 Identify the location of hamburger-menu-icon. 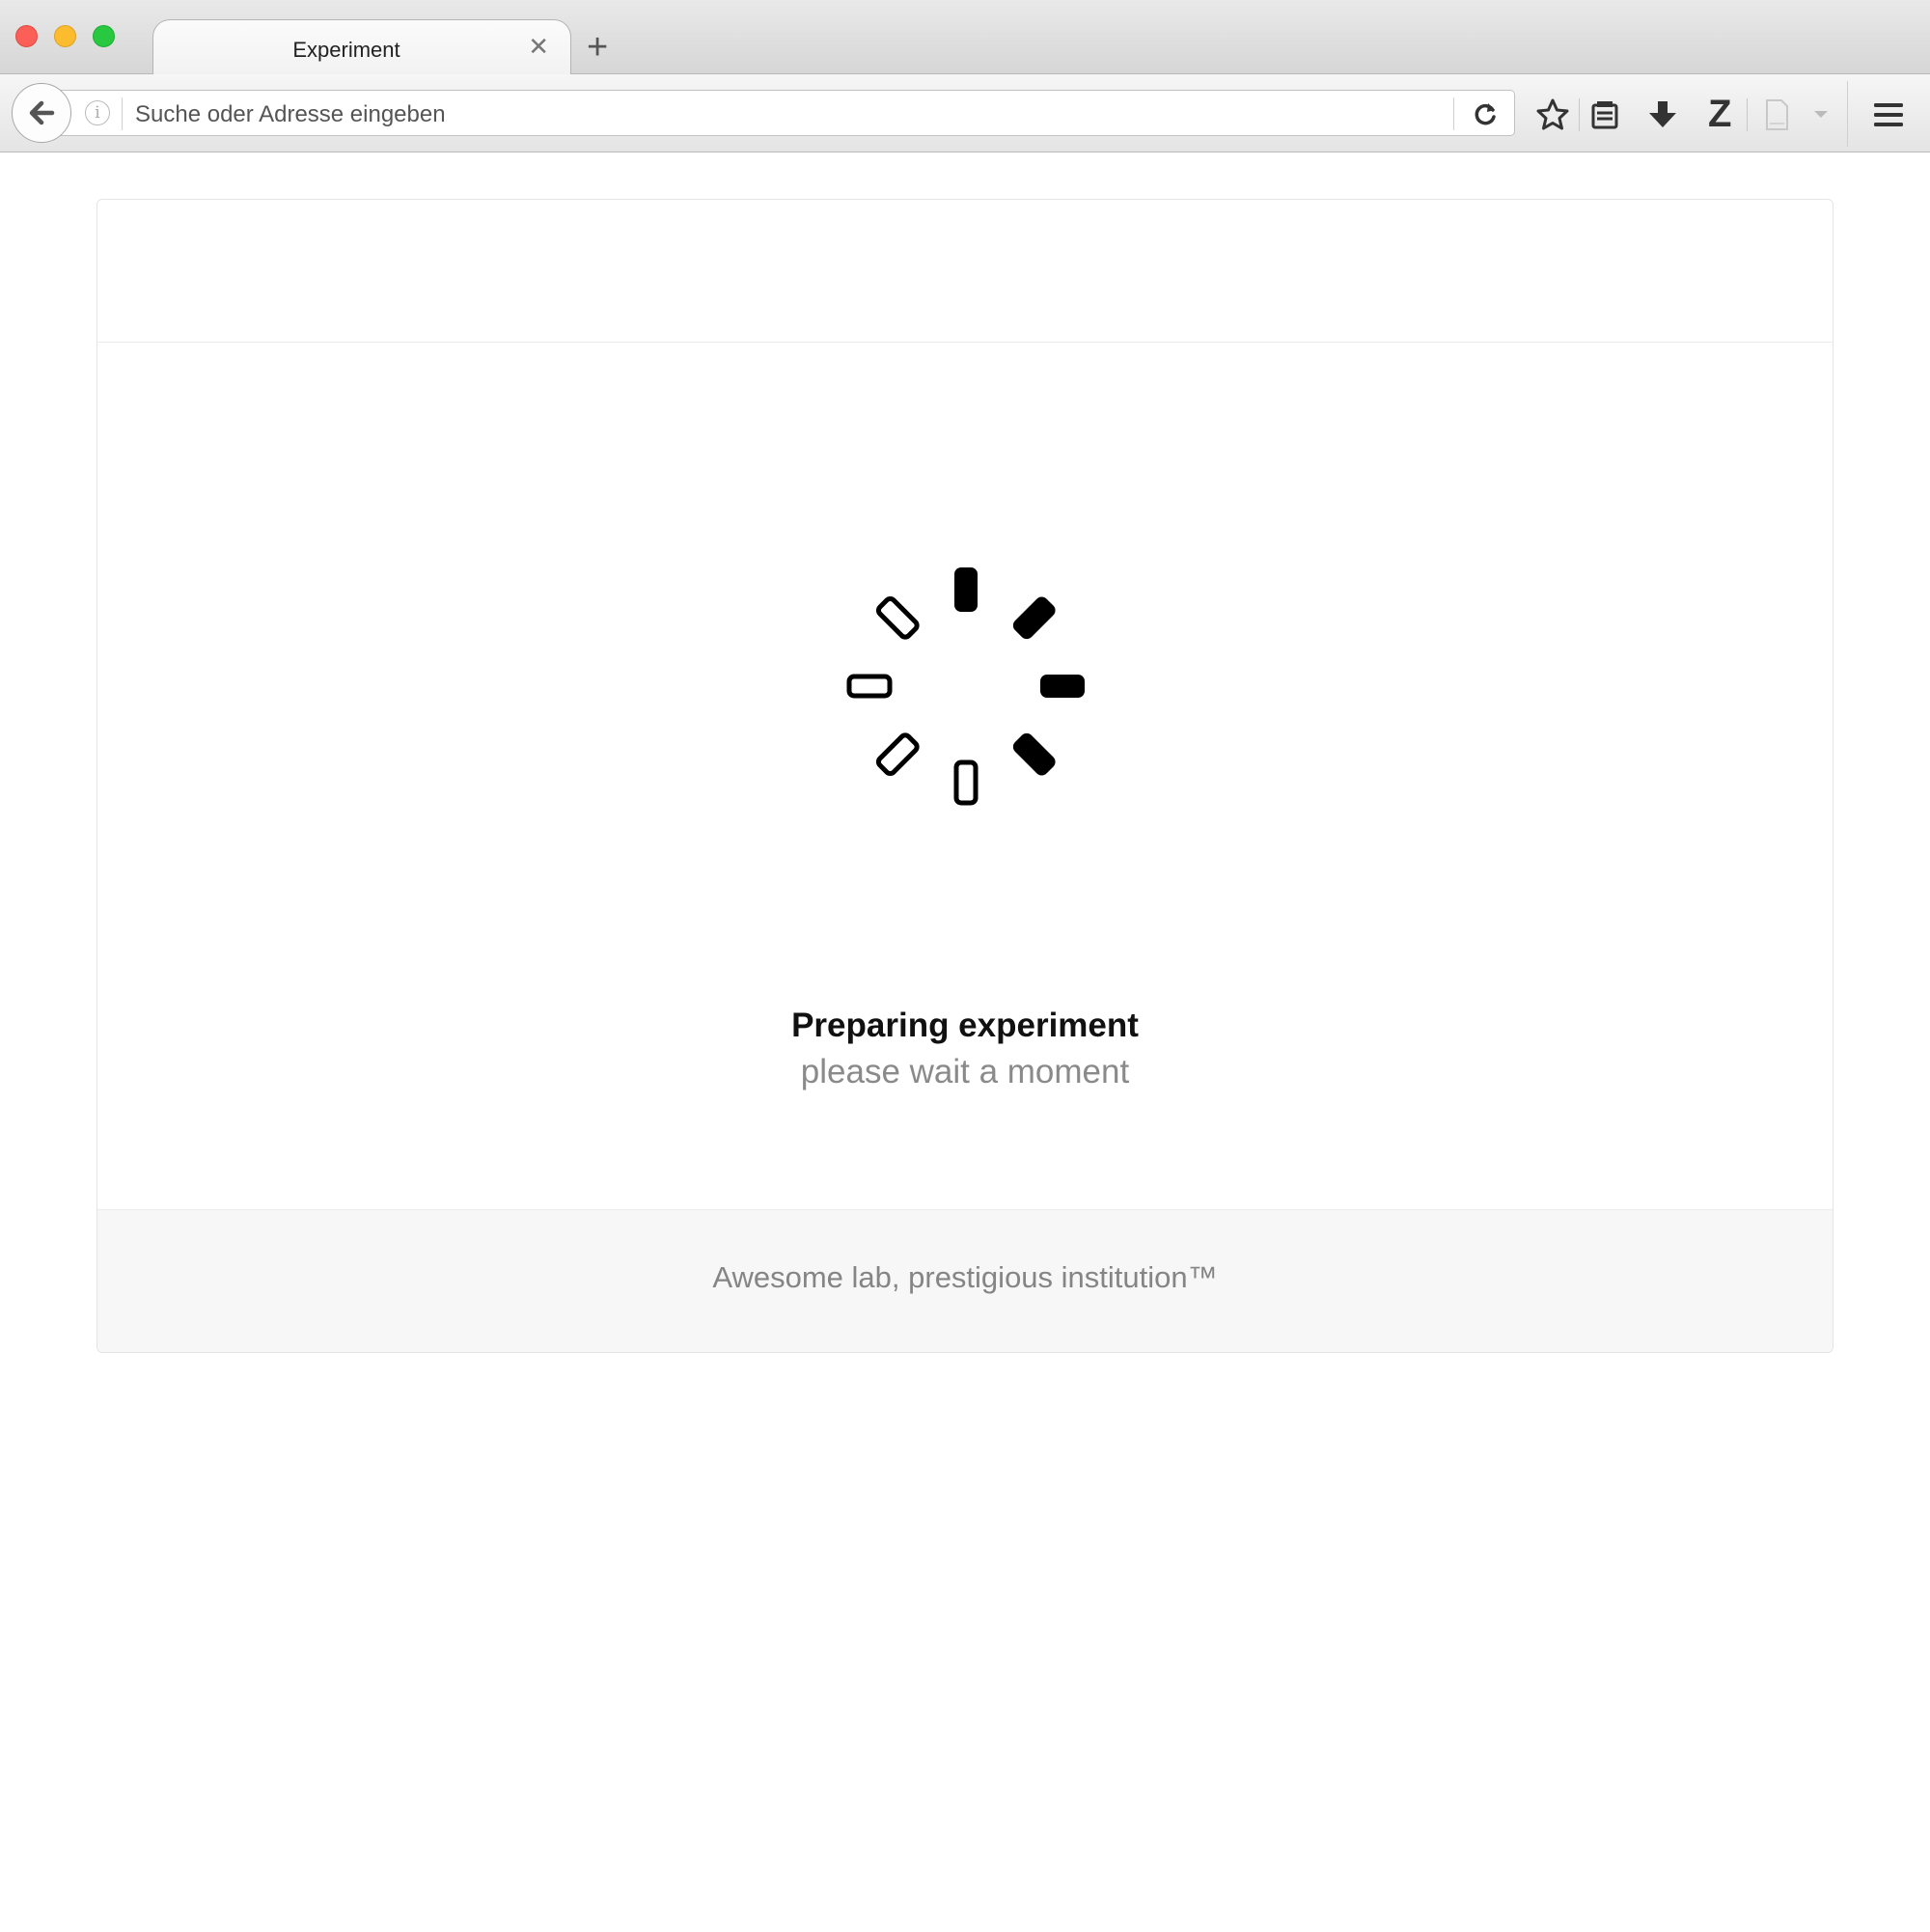
(1888, 115).